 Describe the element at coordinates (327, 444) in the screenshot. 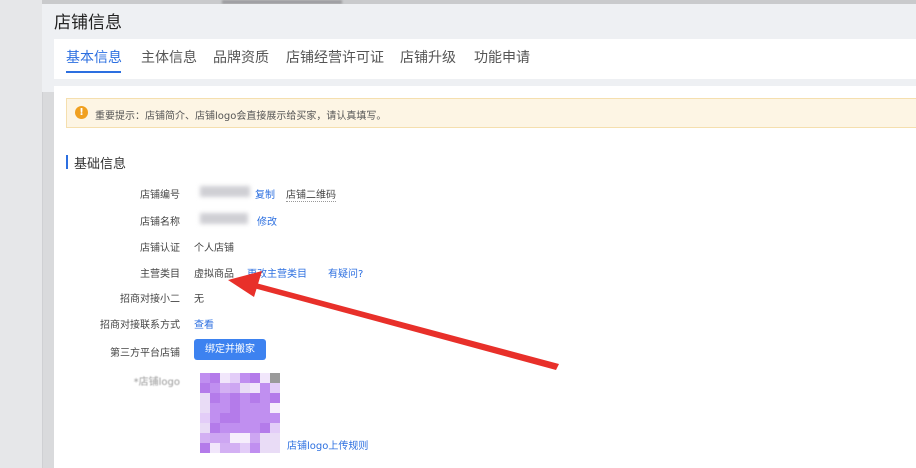

I see `logo-upload-rules-link: 店铺logo上传规则` at that location.